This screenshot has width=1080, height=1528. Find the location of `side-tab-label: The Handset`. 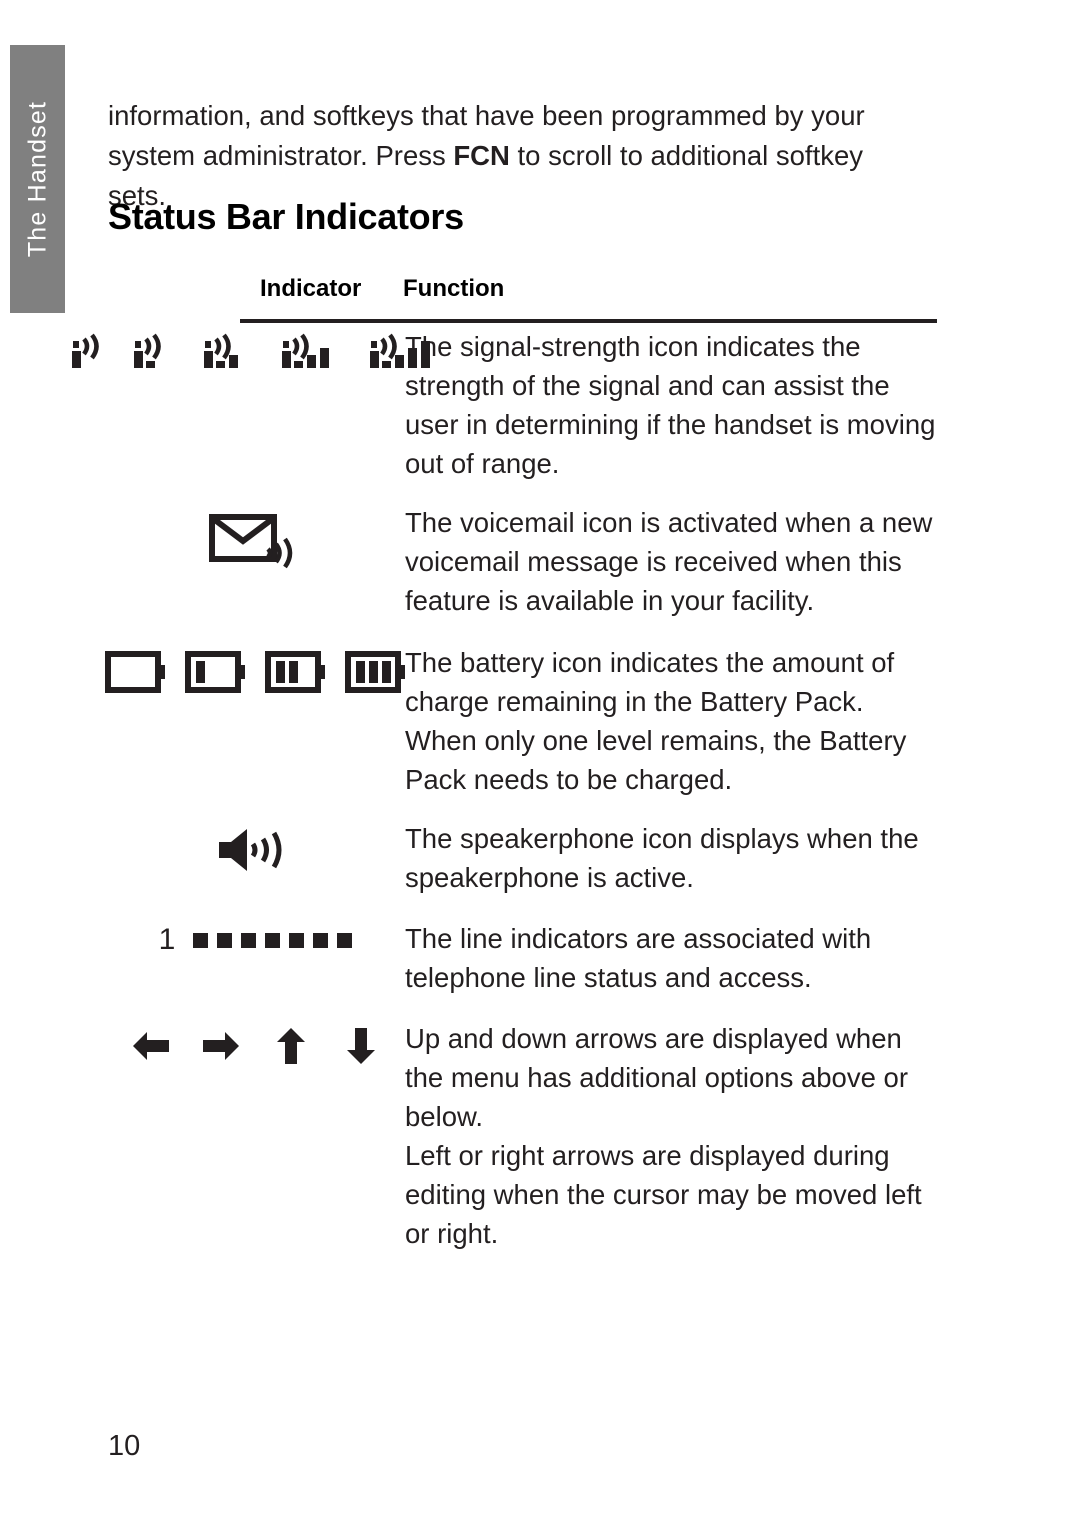

side-tab-label: The Handset is located at coordinates (37, 179).